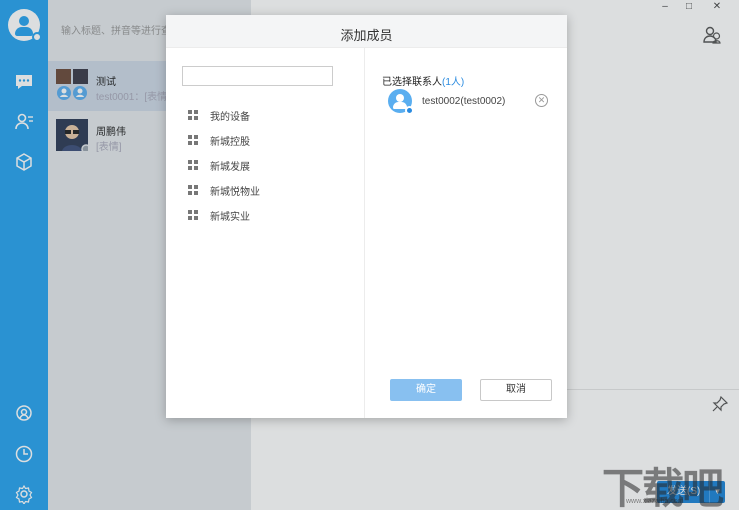 Image resolution: width=739 pixels, height=510 pixels. I want to click on watermark-url: www.xiazaiba.com, so click(655, 501).